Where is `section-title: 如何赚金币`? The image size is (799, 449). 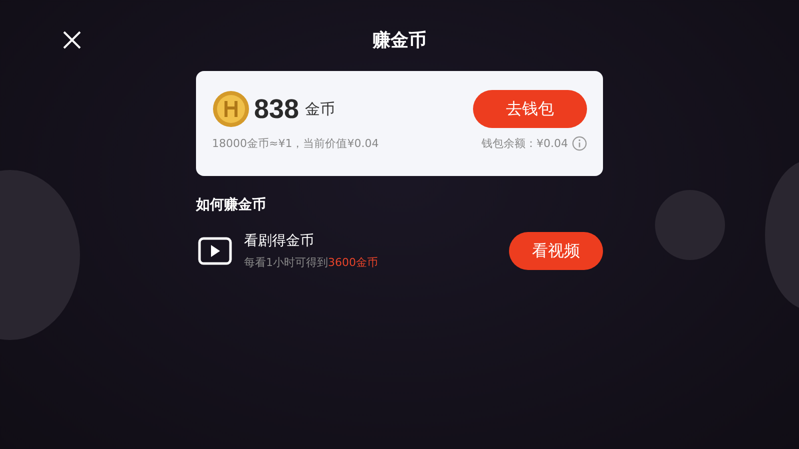
section-title: 如何赚金币 is located at coordinates (231, 205).